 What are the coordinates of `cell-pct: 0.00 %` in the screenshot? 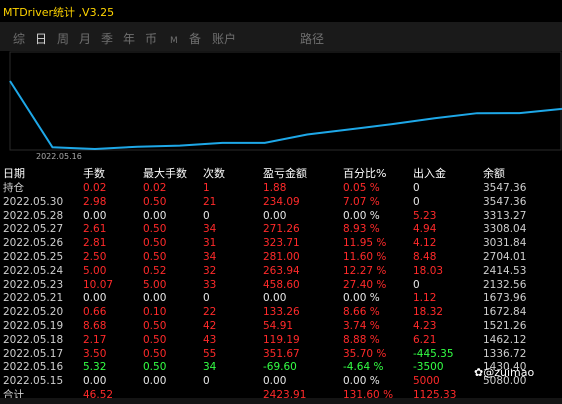 It's located at (361, 298).